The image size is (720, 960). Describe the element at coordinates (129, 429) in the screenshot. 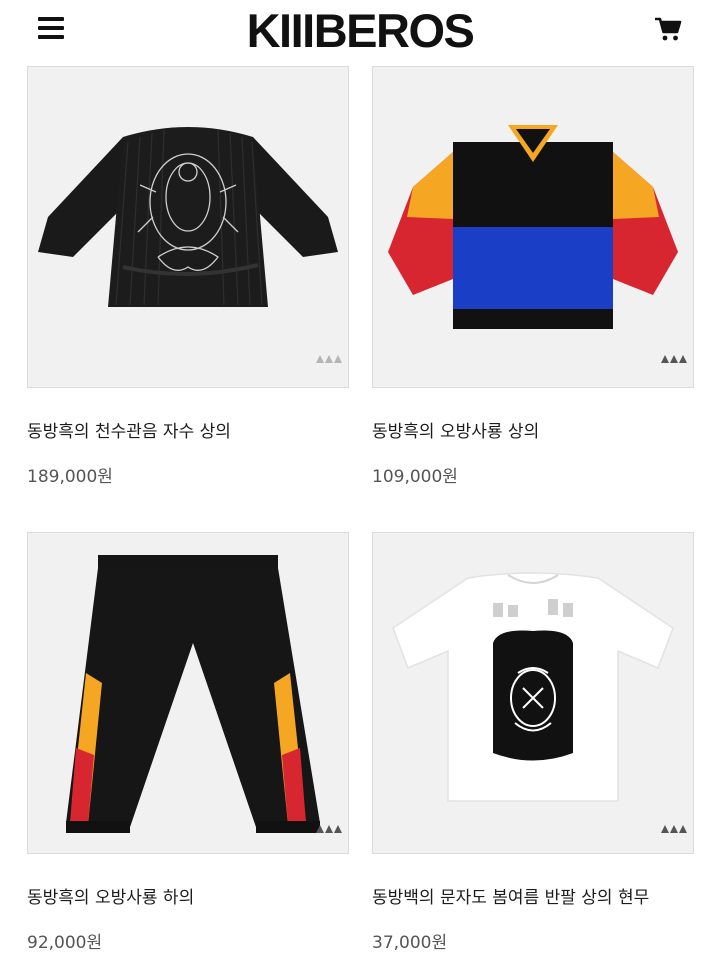

I see `product-name: 동방흑의 천수관음 자수 상의` at that location.